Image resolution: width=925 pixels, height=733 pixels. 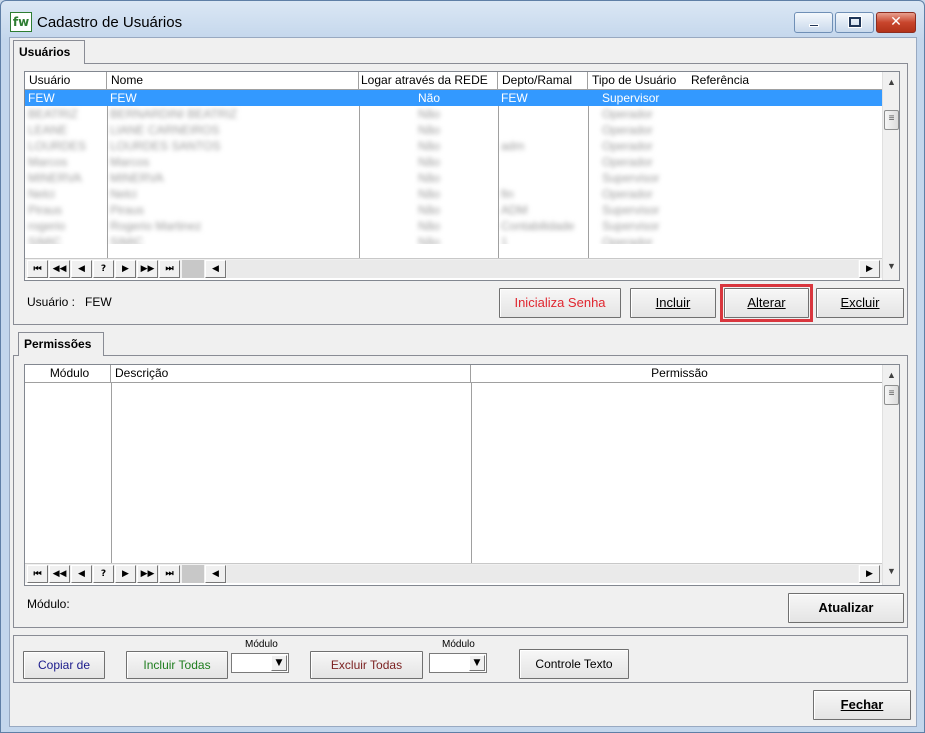 What do you see at coordinates (458, 663) in the screenshot?
I see `delete-module-select: ▼` at bounding box center [458, 663].